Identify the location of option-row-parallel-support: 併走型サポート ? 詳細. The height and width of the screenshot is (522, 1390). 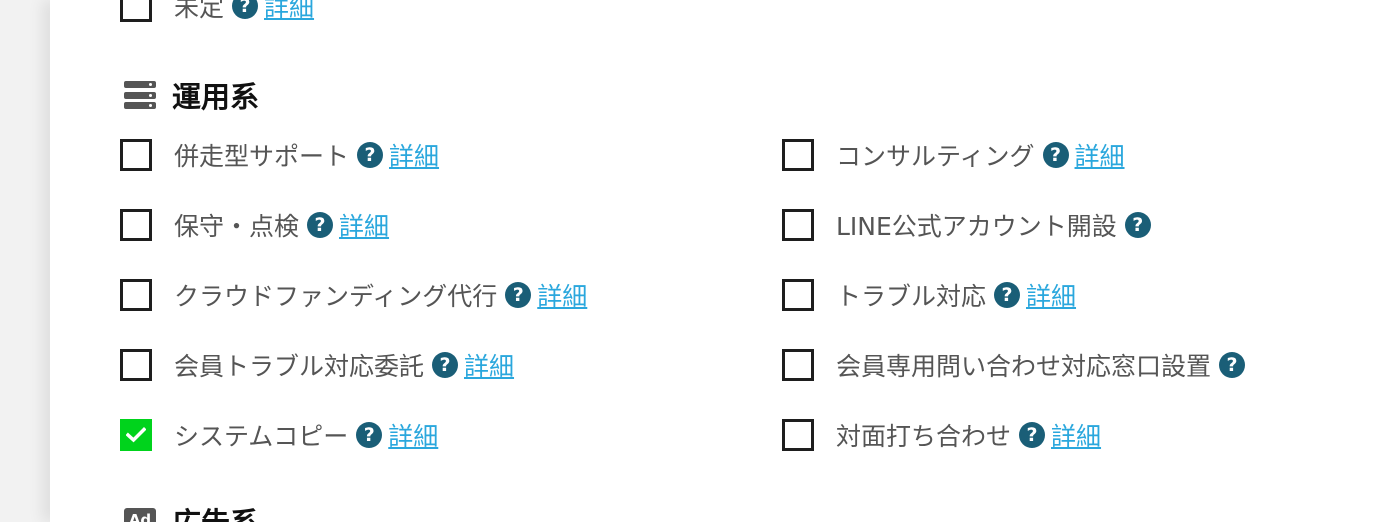
(279, 155).